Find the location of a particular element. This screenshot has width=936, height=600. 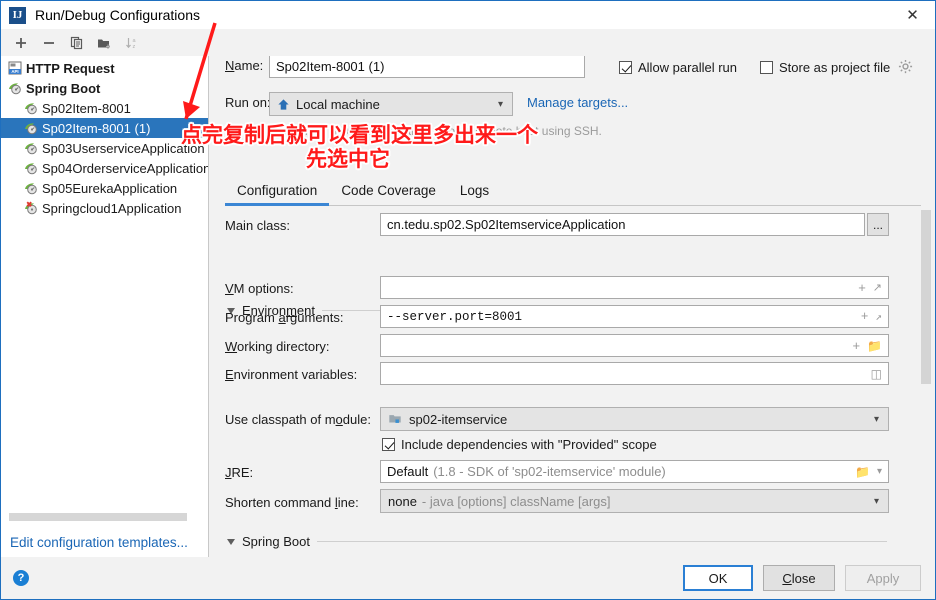

working-directory-row: Working directory: is located at coordinates (277, 346).